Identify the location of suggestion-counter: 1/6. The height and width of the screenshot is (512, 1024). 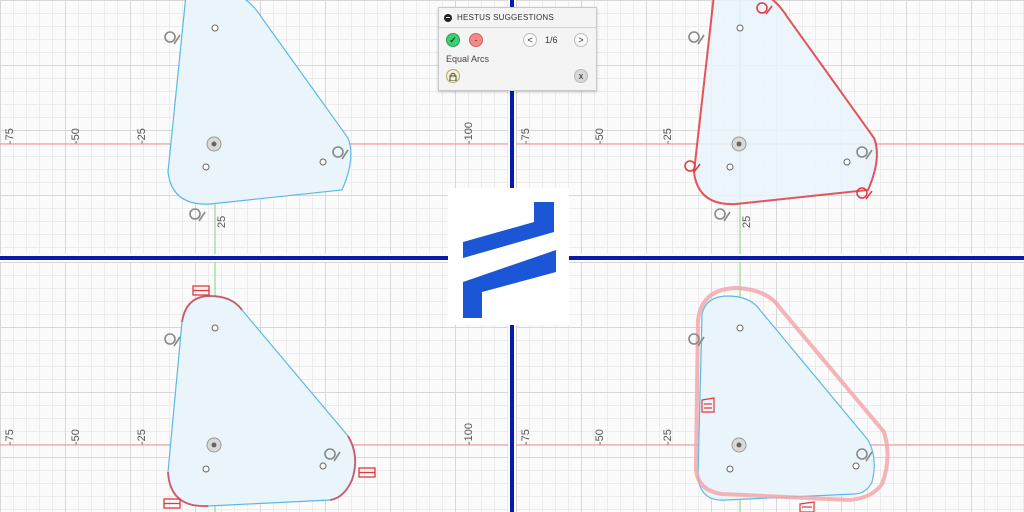
(551, 40).